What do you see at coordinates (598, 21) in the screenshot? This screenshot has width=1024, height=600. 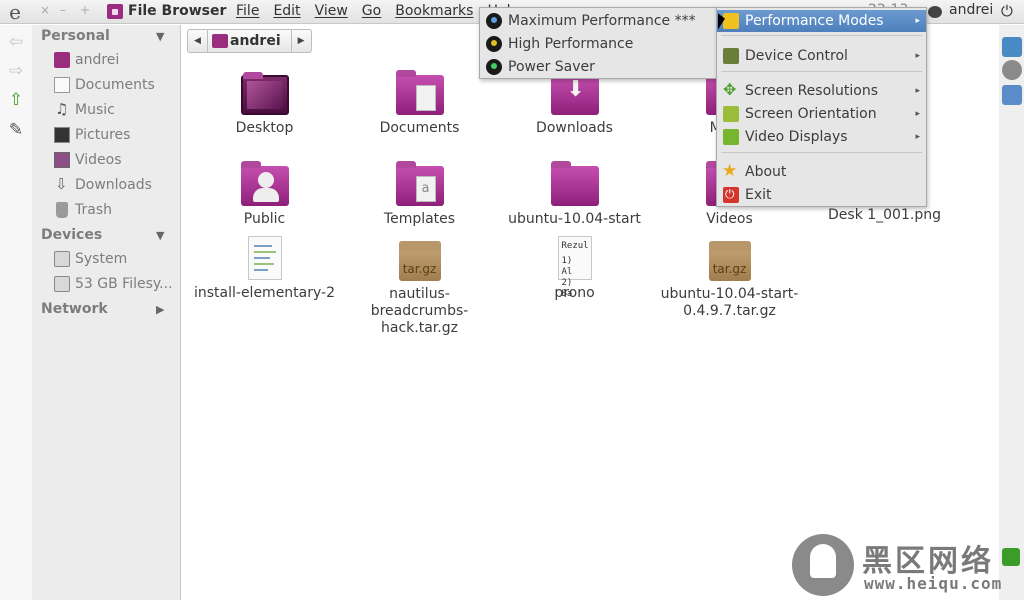 I see `menu-item-maximum-performance: Maximum Performance ***` at bounding box center [598, 21].